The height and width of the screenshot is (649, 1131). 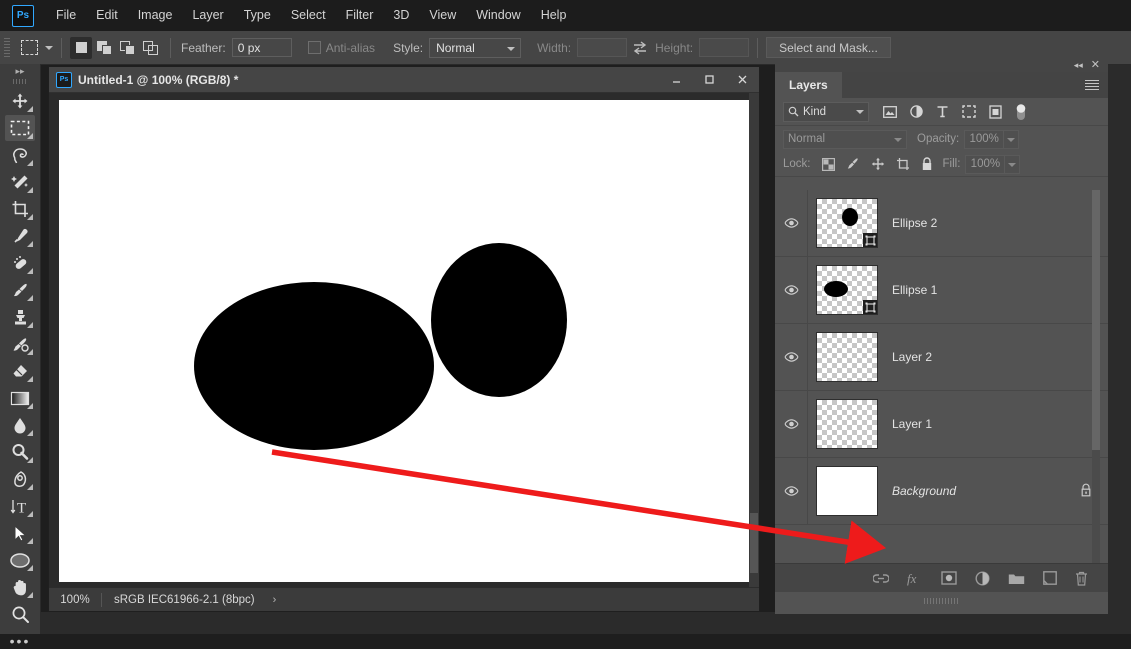 I want to click on ellipse-tool, so click(x=20, y=560).